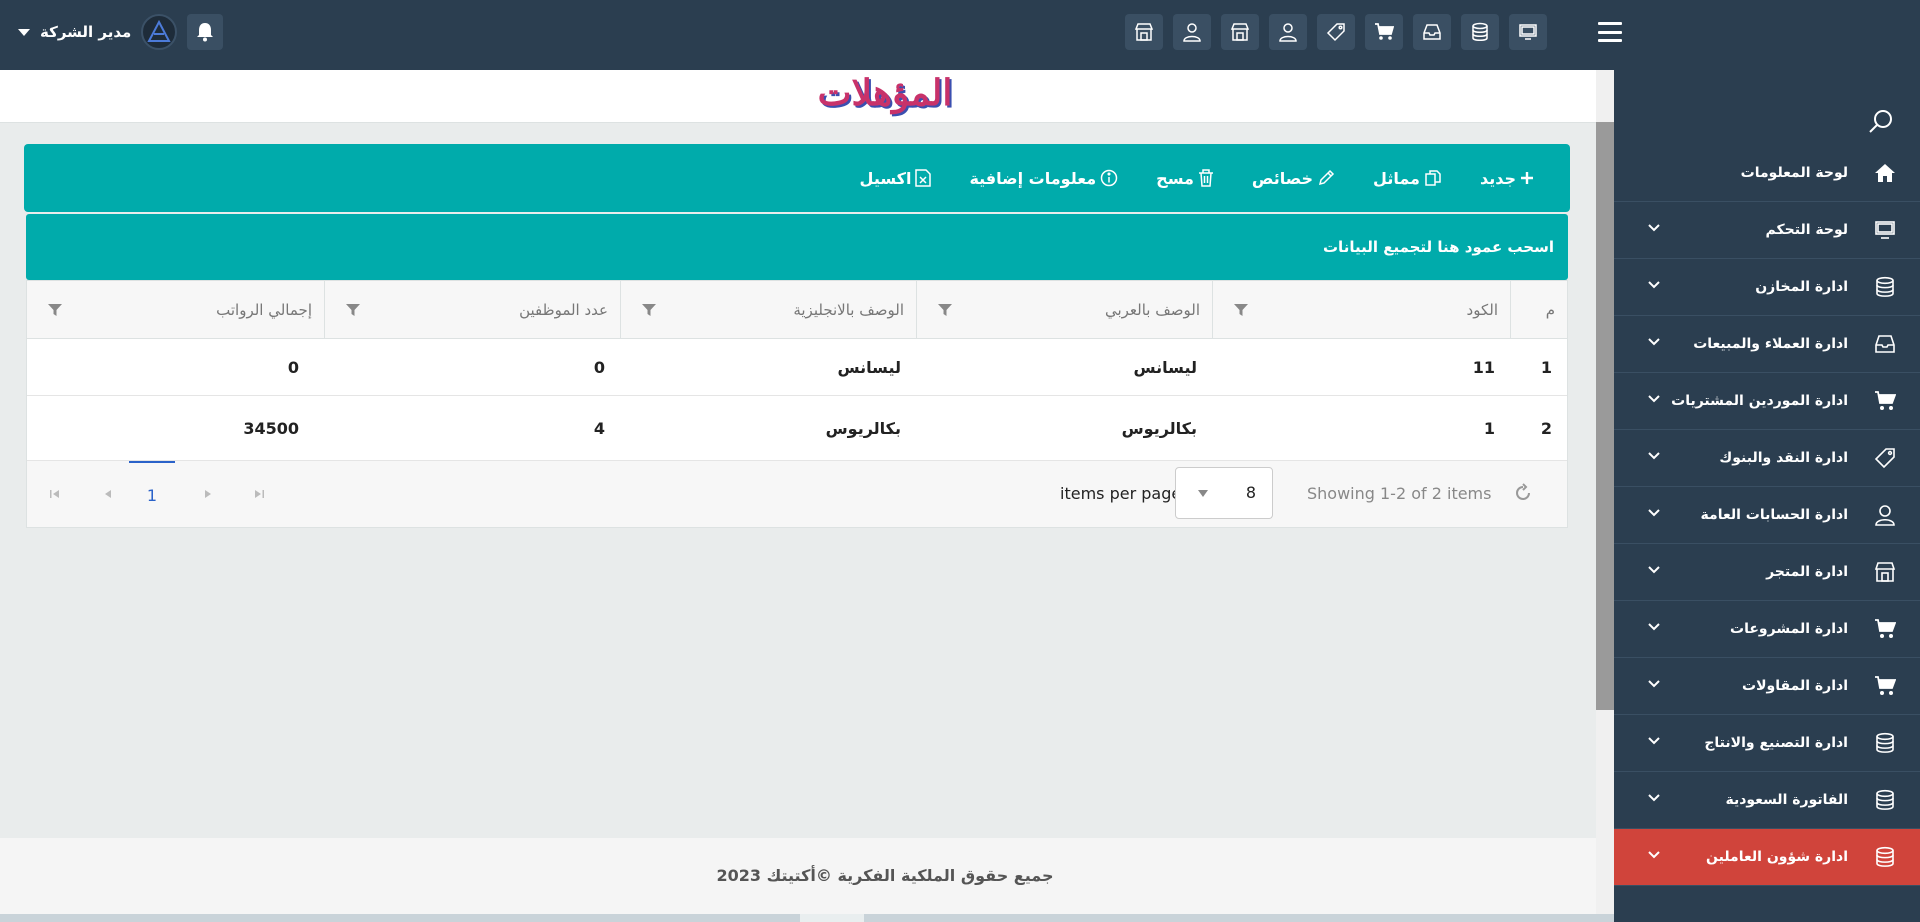 This screenshot has width=1920, height=922. I want to click on sidebar-item-warehouses: ادارة المخازن, so click(1767, 287).